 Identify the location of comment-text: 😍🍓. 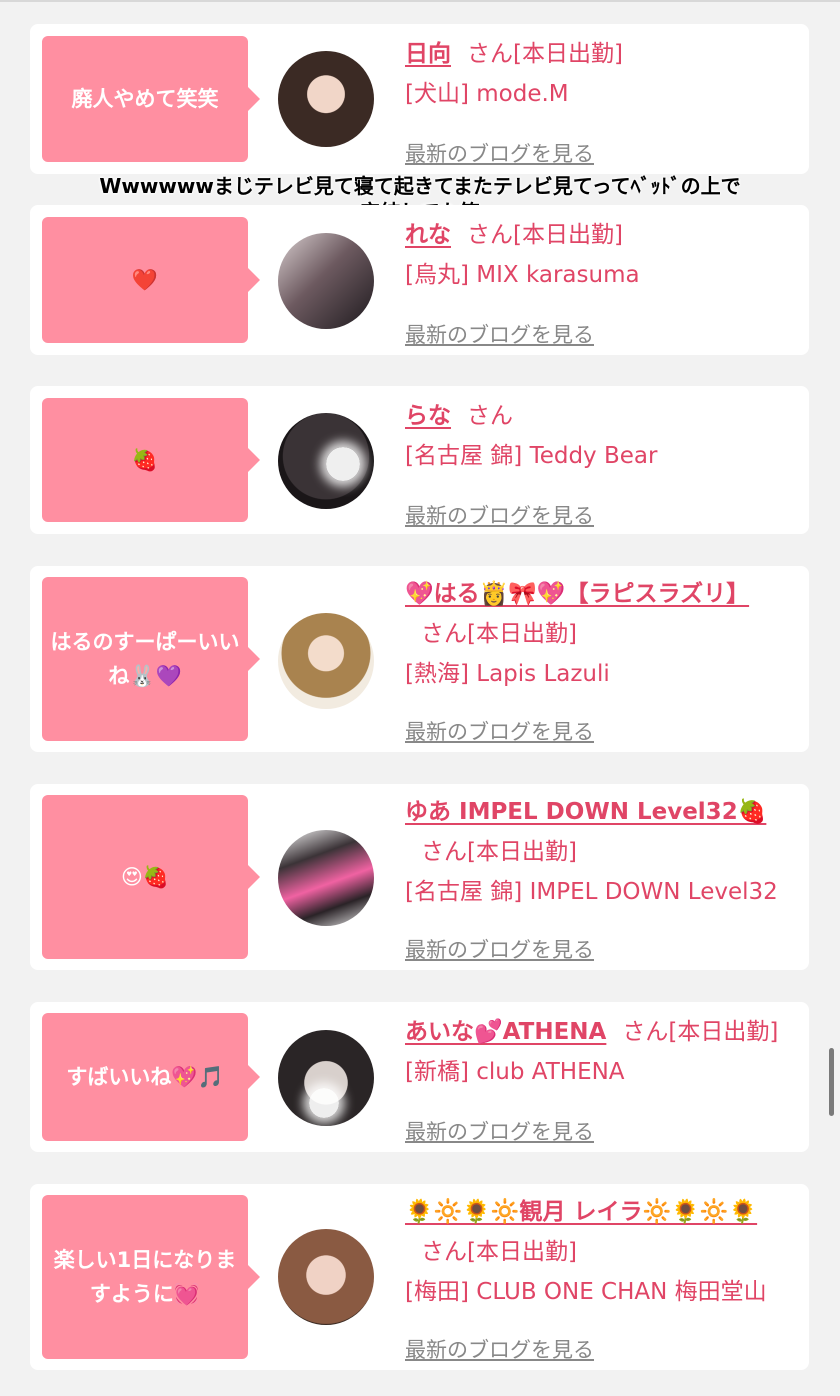
(145, 877).